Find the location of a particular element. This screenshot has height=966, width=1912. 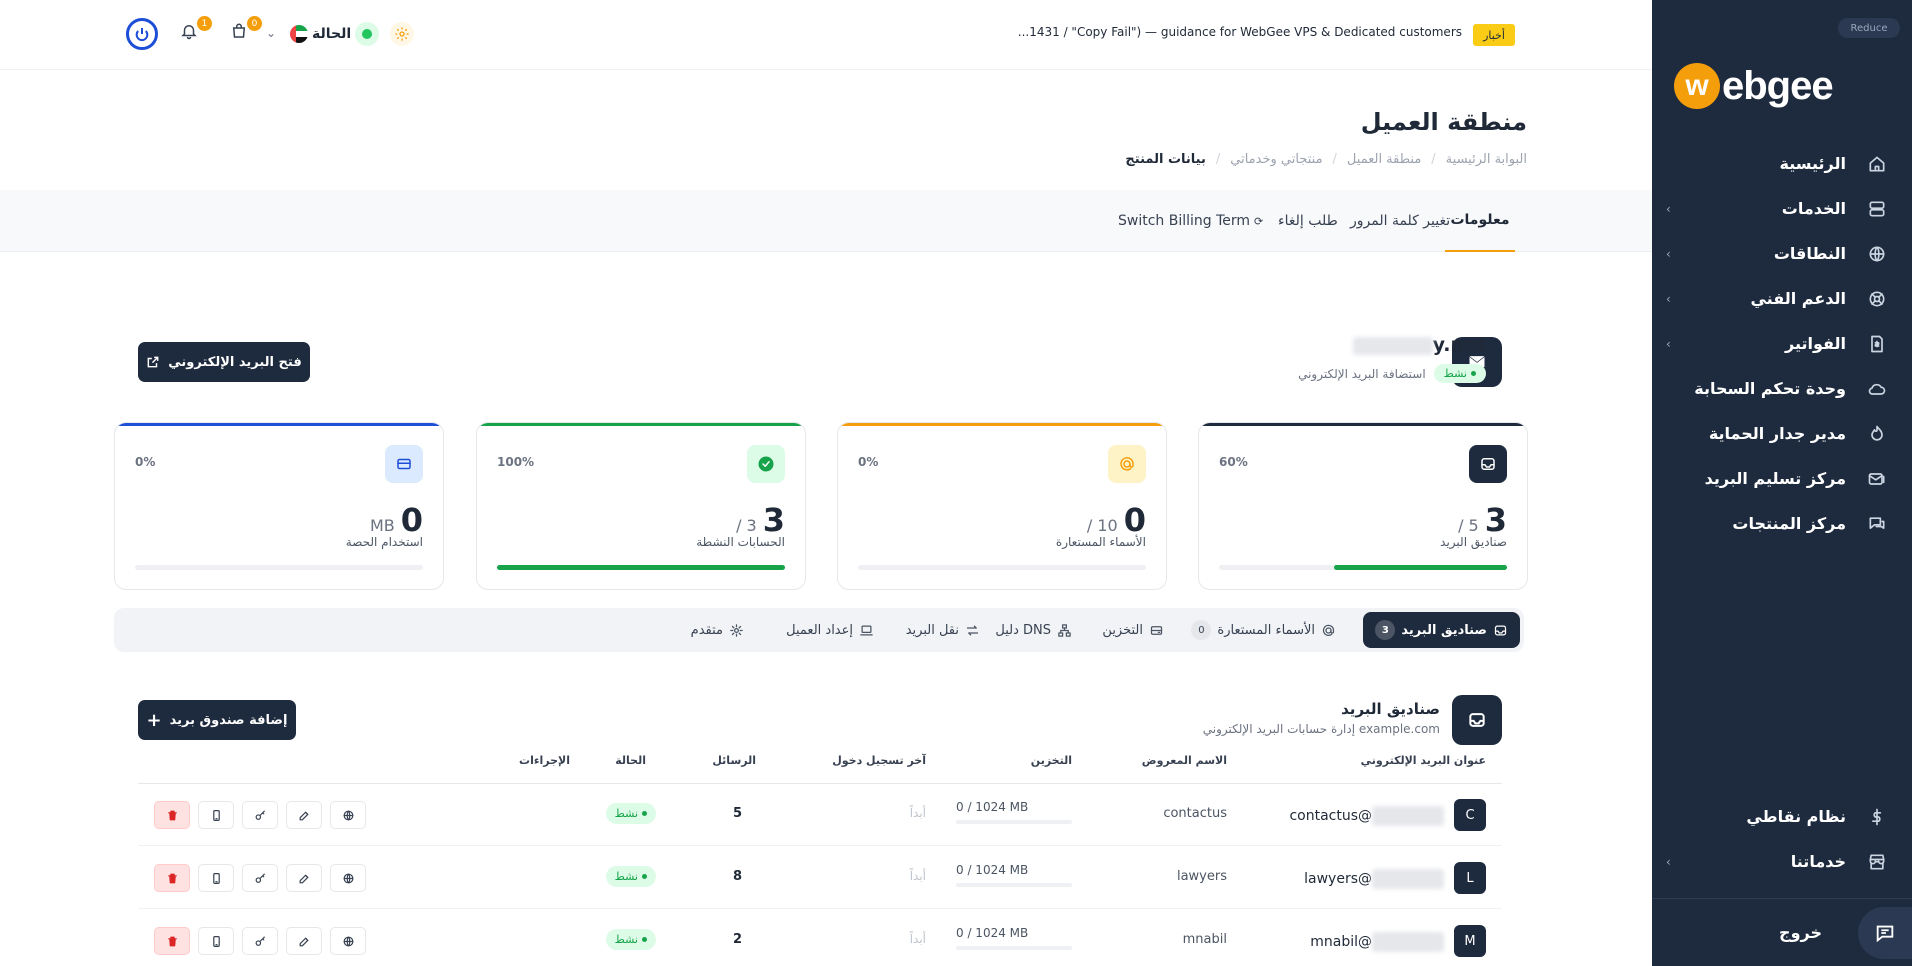

subtab-count: 3 is located at coordinates (1385, 630).